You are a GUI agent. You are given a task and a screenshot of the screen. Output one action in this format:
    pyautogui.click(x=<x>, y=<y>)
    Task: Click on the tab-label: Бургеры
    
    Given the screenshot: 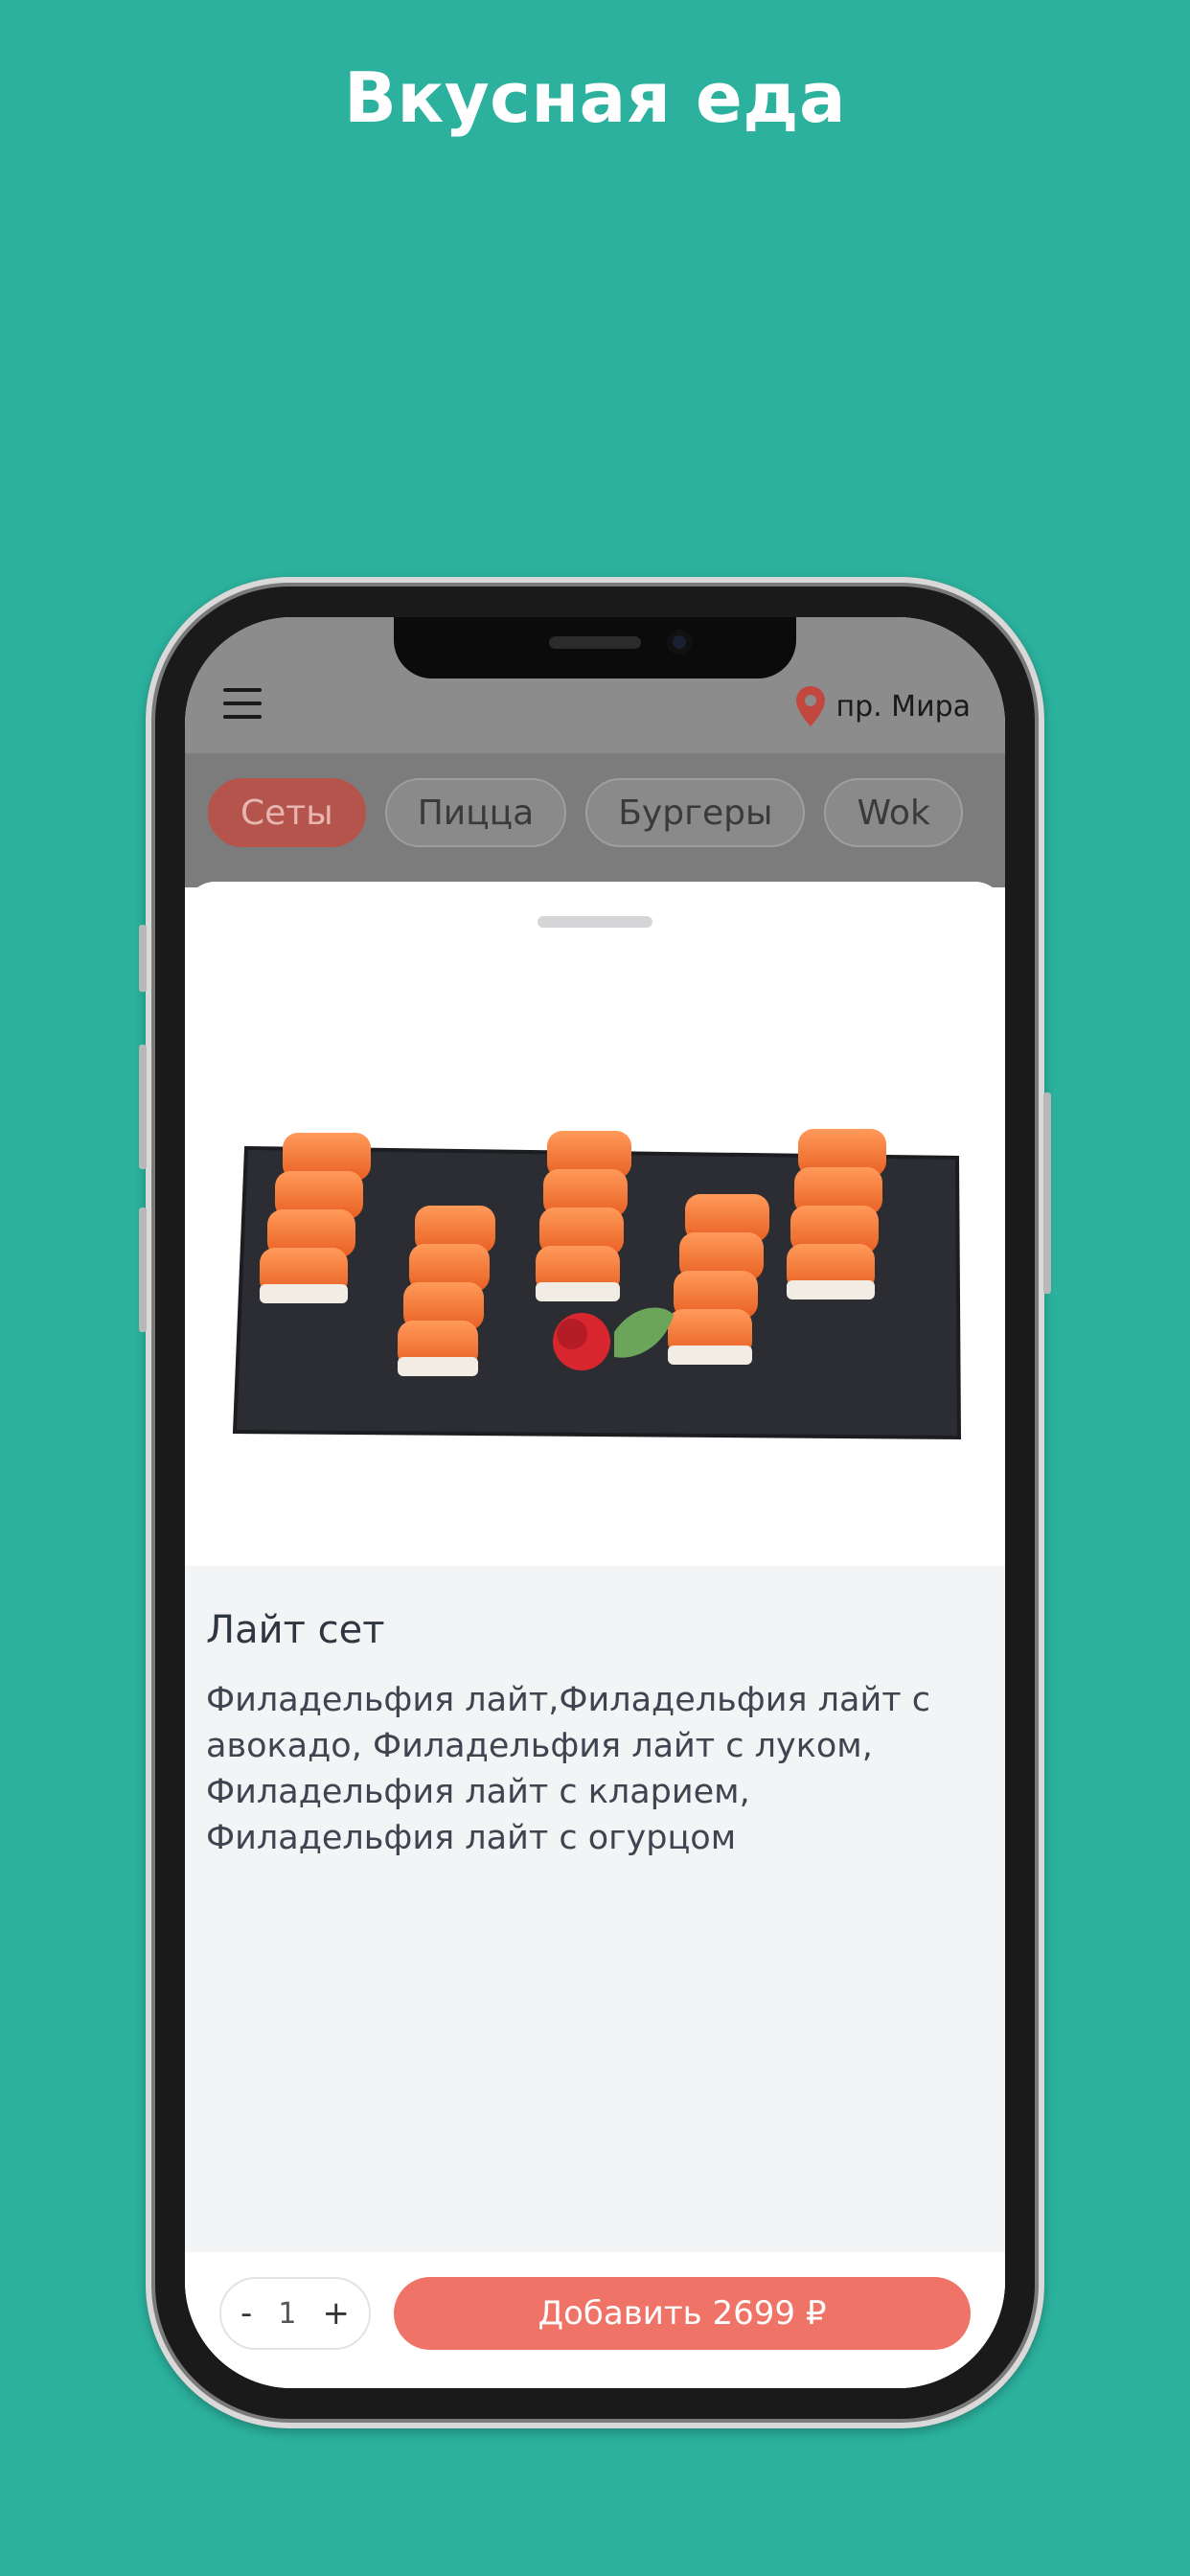 What is the action you would take?
    pyautogui.click(x=696, y=813)
    